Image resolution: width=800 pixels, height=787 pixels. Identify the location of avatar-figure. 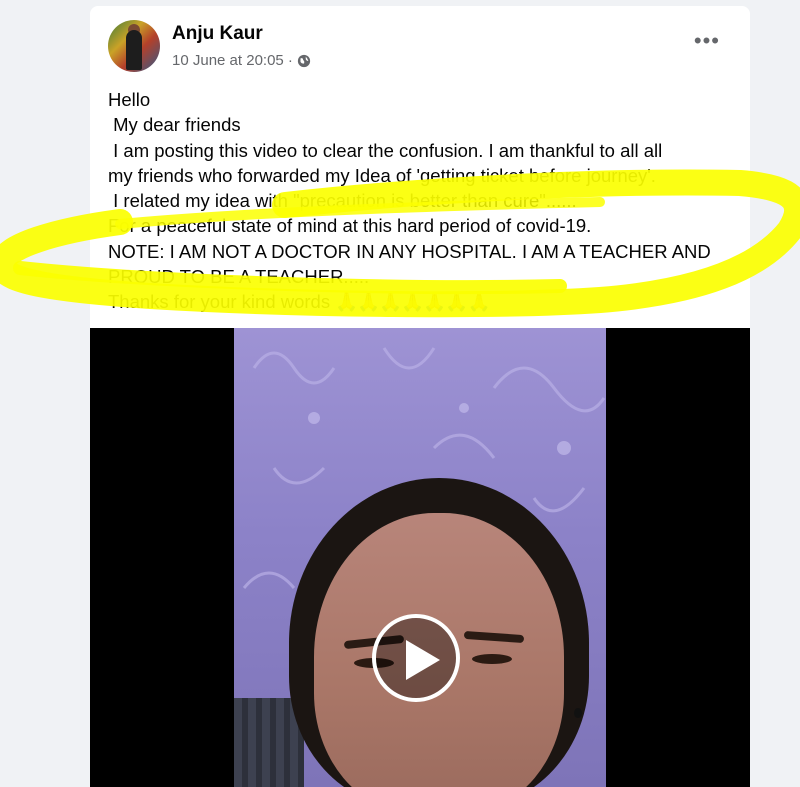
(134, 50).